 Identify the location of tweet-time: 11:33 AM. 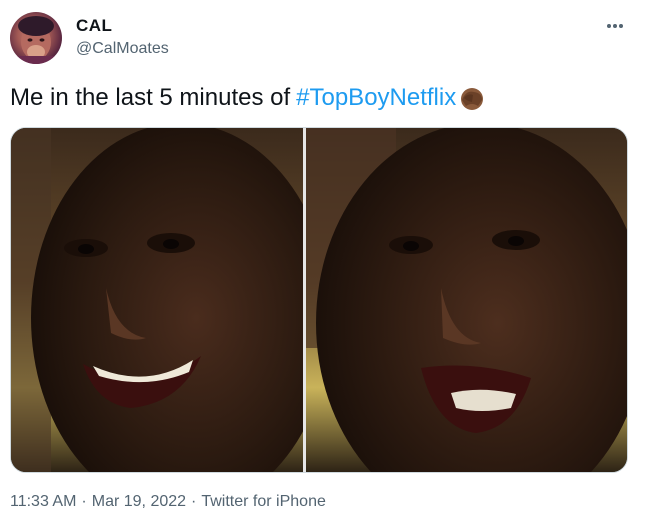
(43, 501).